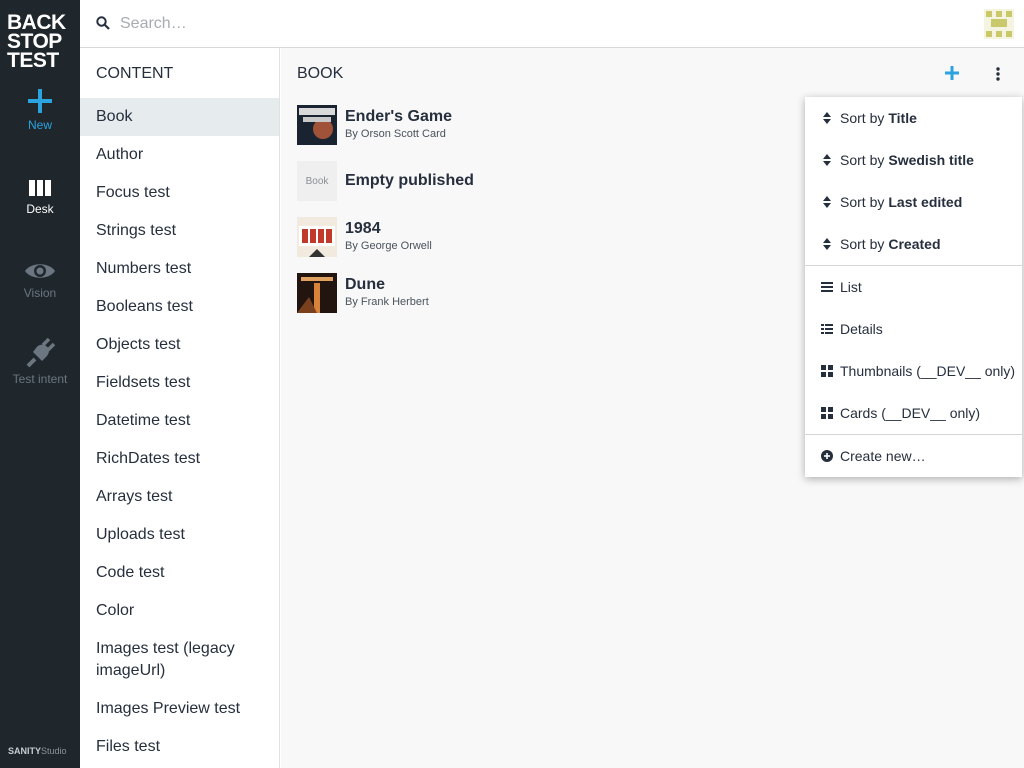  I want to click on type-item-focus-test: Focus test, so click(179, 193).